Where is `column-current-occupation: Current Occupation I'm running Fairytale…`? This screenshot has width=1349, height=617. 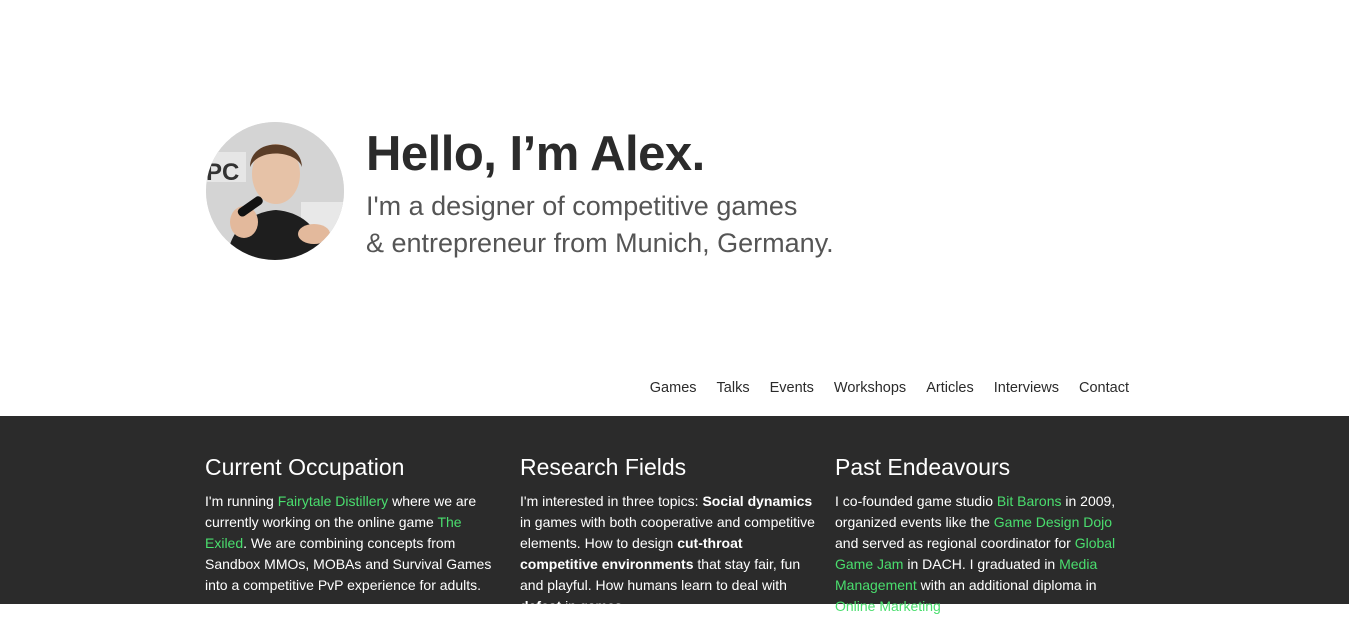
column-current-occupation: Current Occupation I'm running Fairytale… is located at coordinates (355, 525).